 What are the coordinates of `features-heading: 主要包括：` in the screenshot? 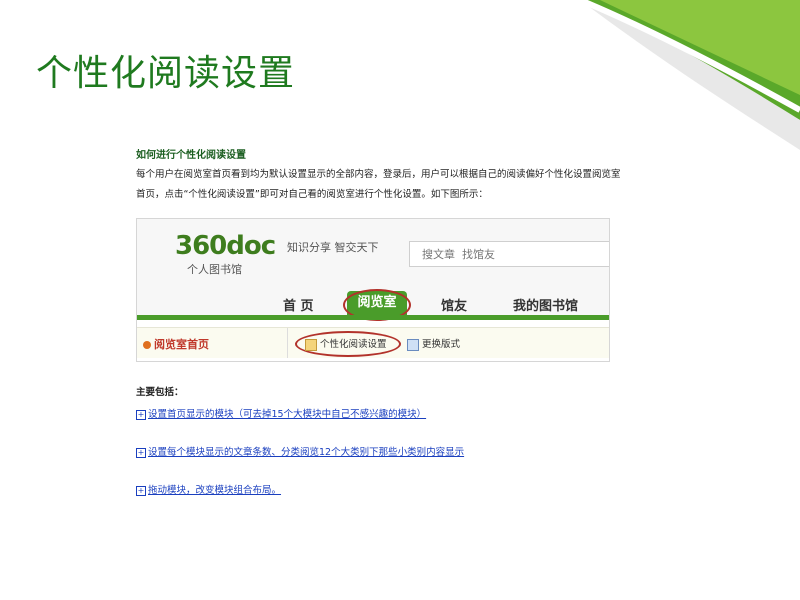 It's located at (160, 392).